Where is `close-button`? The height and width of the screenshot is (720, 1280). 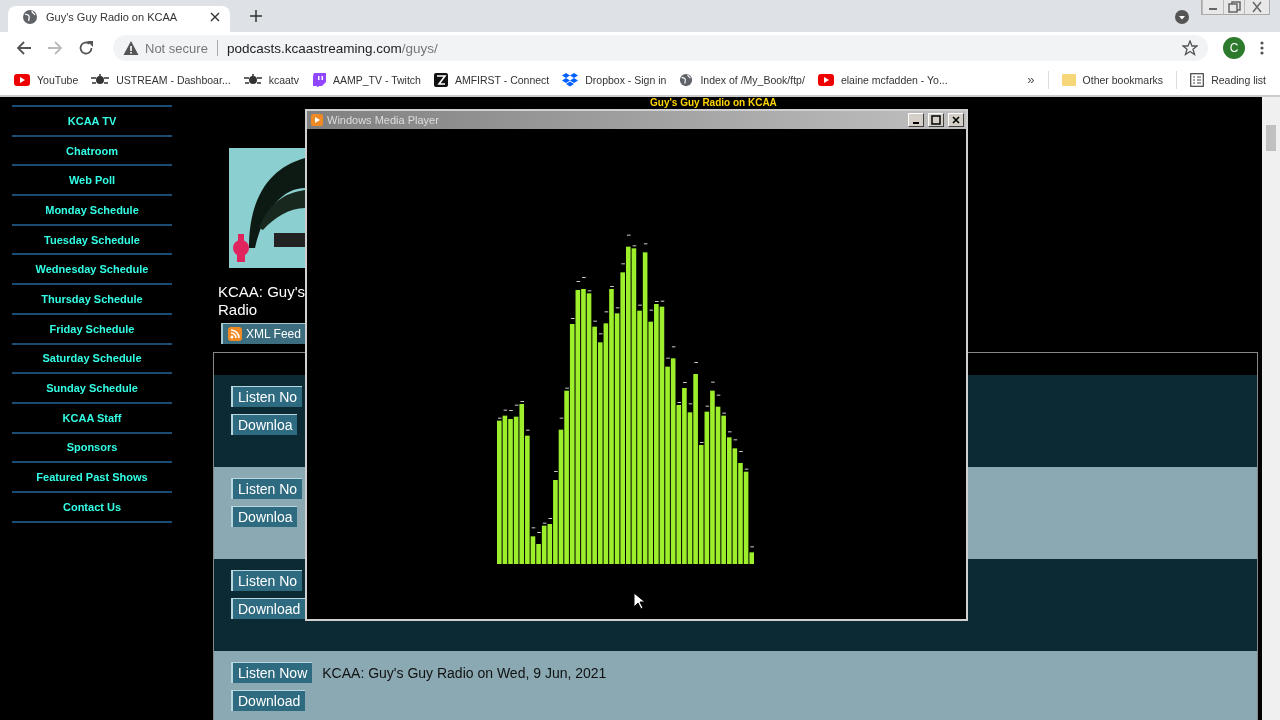 close-button is located at coordinates (956, 120).